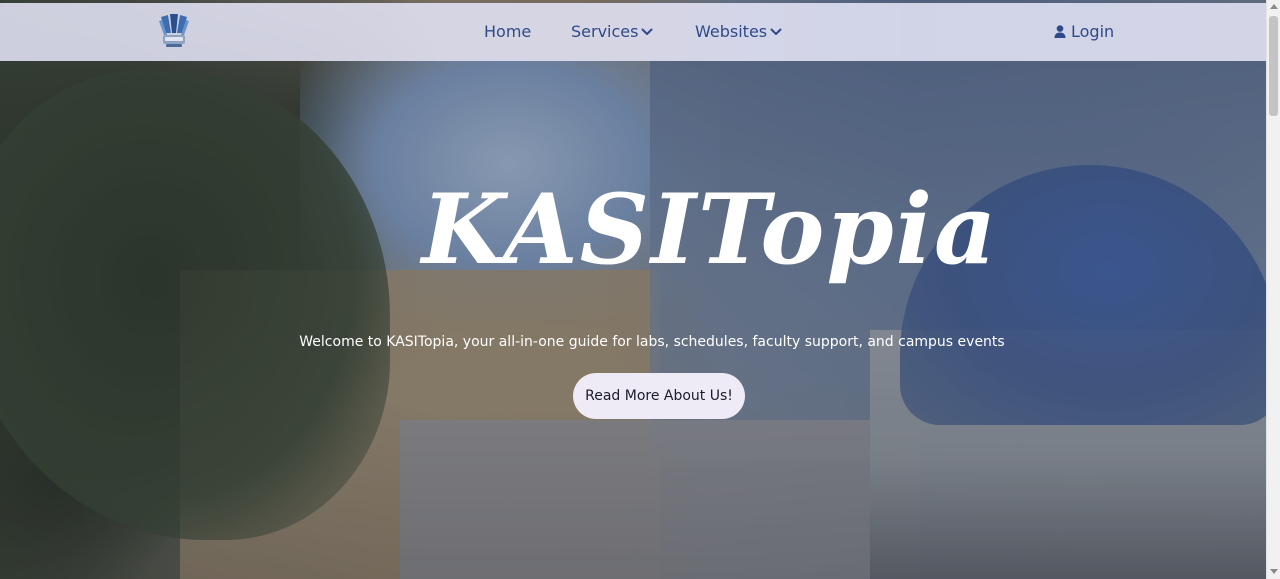 The height and width of the screenshot is (579, 1280). I want to click on user-icon, so click(1060, 31).